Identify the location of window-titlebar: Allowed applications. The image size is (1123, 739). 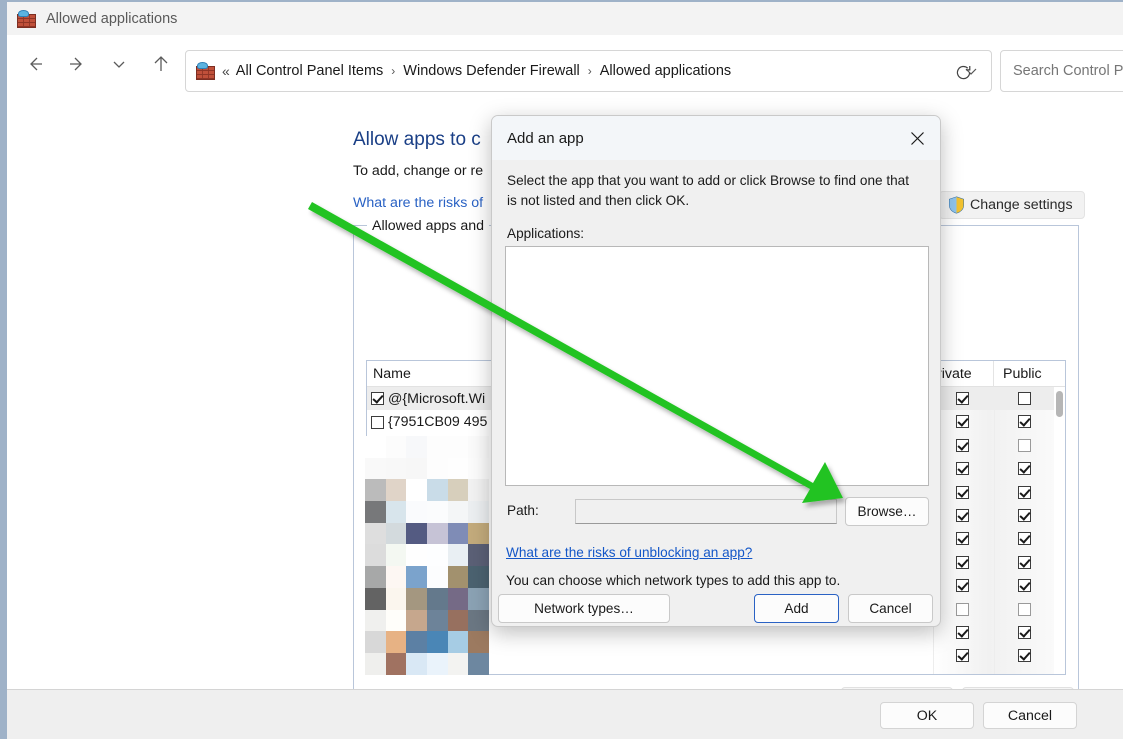
(565, 18).